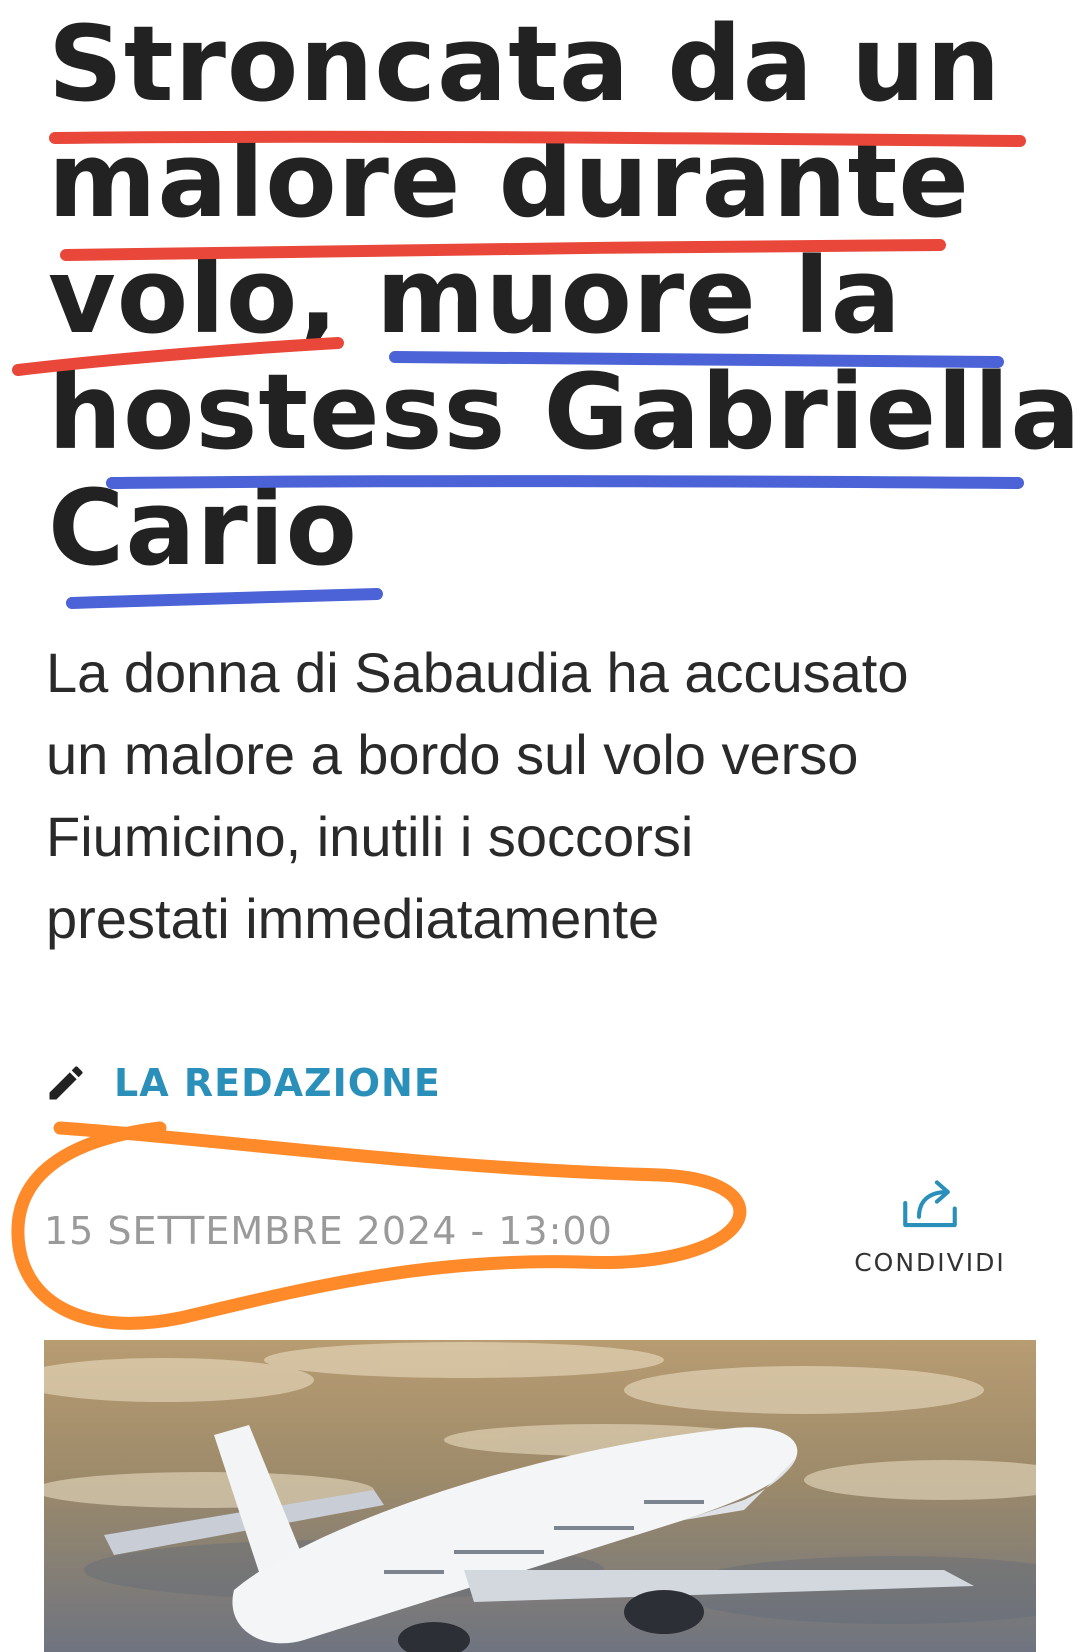 Image resolution: width=1080 pixels, height=1652 pixels. Describe the element at coordinates (66, 1083) in the screenshot. I see `pencil-icon` at that location.